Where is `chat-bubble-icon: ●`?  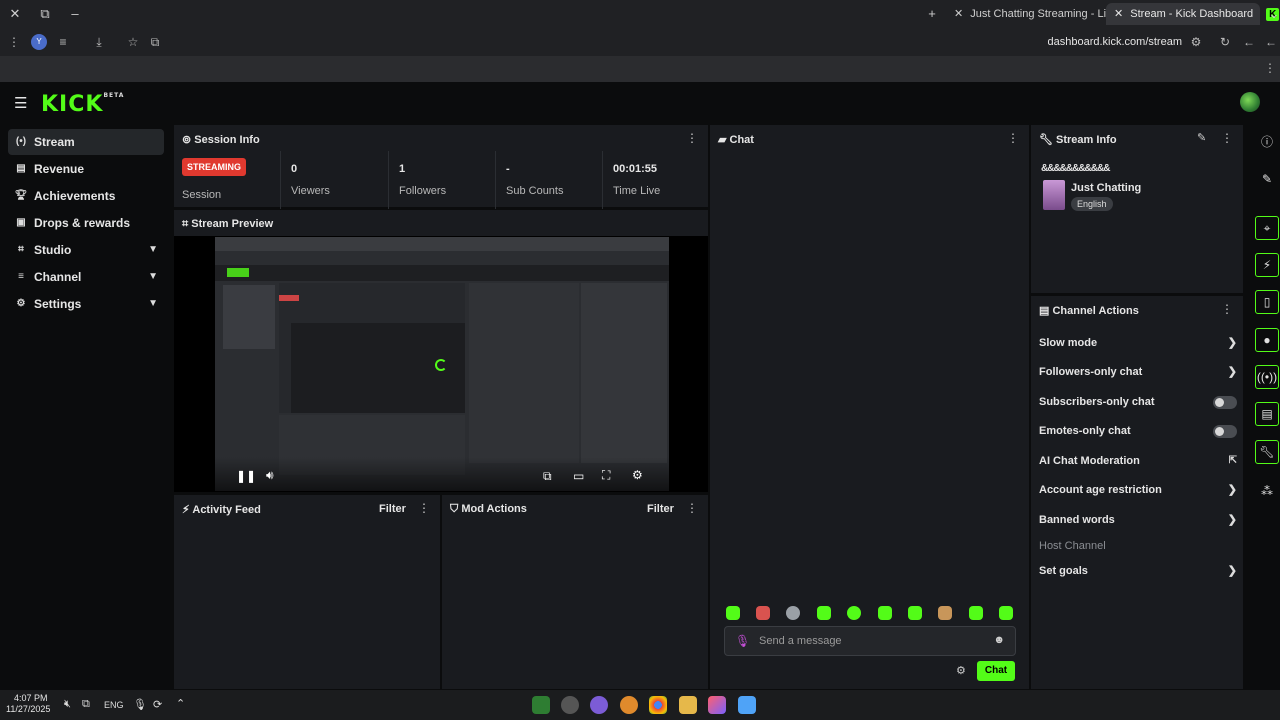
chat-bubble-icon: ● is located at coordinates (1267, 340).